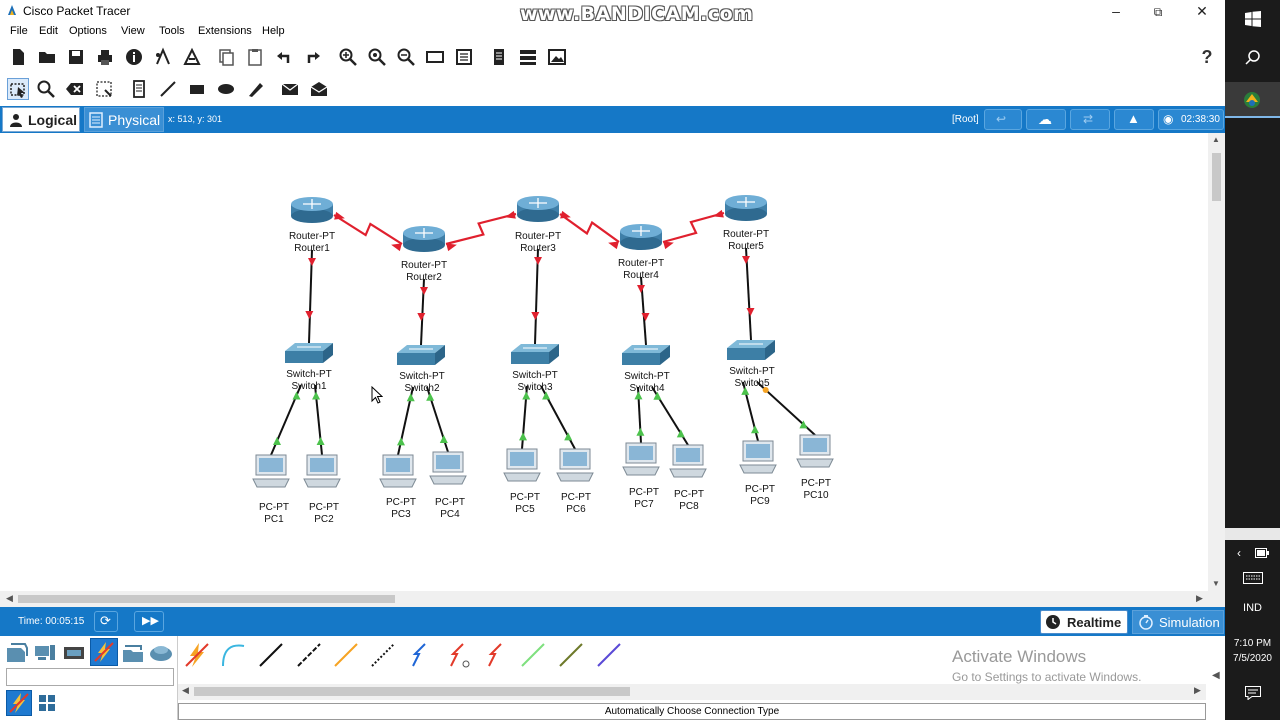 This screenshot has height=720, width=1280. Describe the element at coordinates (309, 381) in the screenshot. I see `switch-label: Switch-PT Switch1` at that location.